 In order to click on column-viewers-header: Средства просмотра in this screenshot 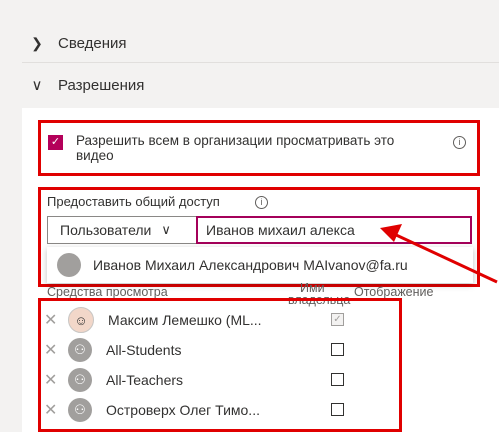, I will do `click(107, 292)`.